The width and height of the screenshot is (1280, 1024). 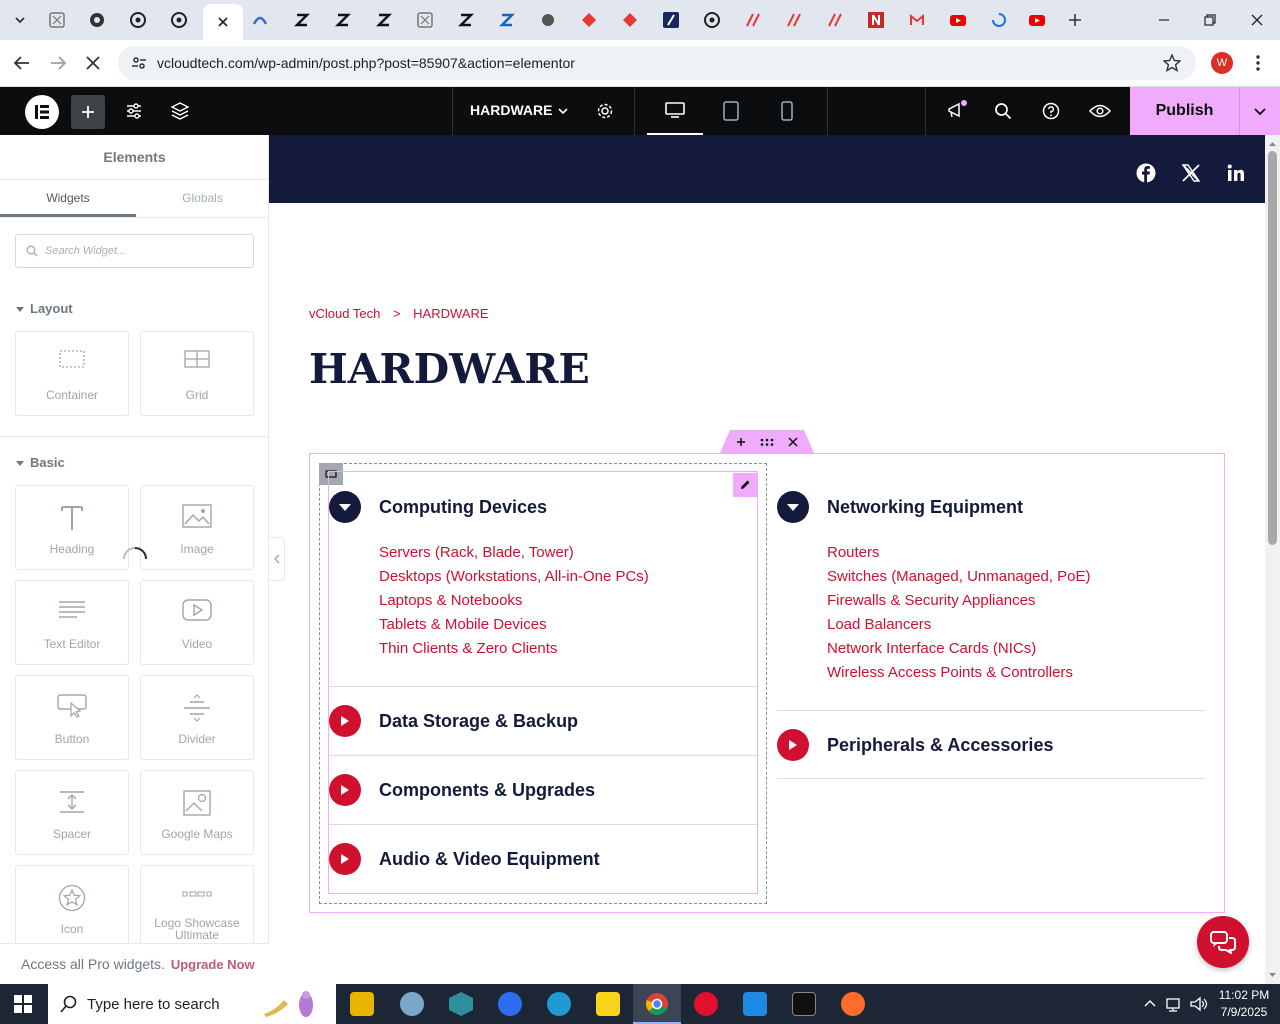 I want to click on widget-icon: Icon, so click(x=72, y=905).